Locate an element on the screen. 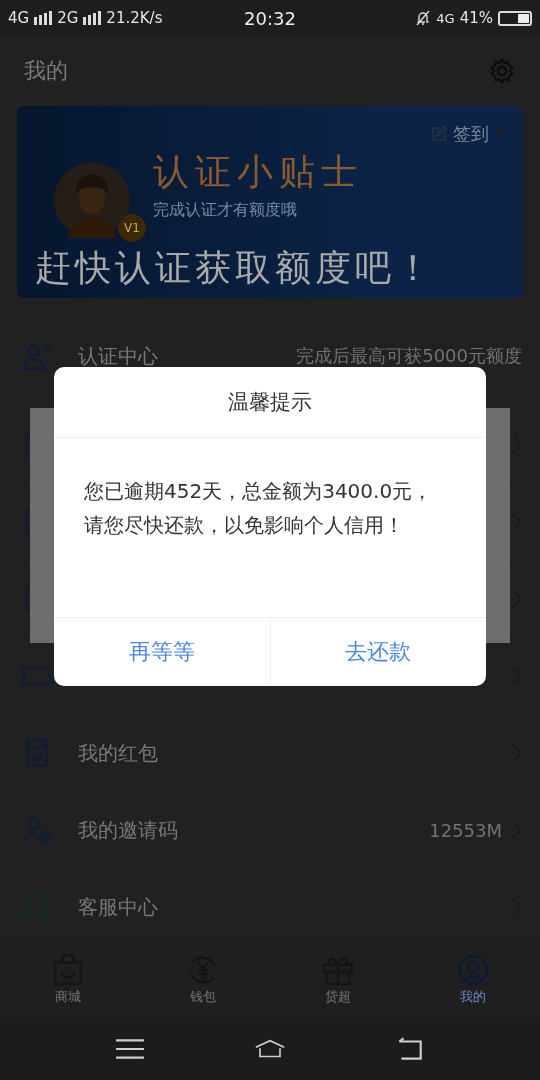 This screenshot has height=1080, width=540. tab: 商城 is located at coordinates (67, 980).